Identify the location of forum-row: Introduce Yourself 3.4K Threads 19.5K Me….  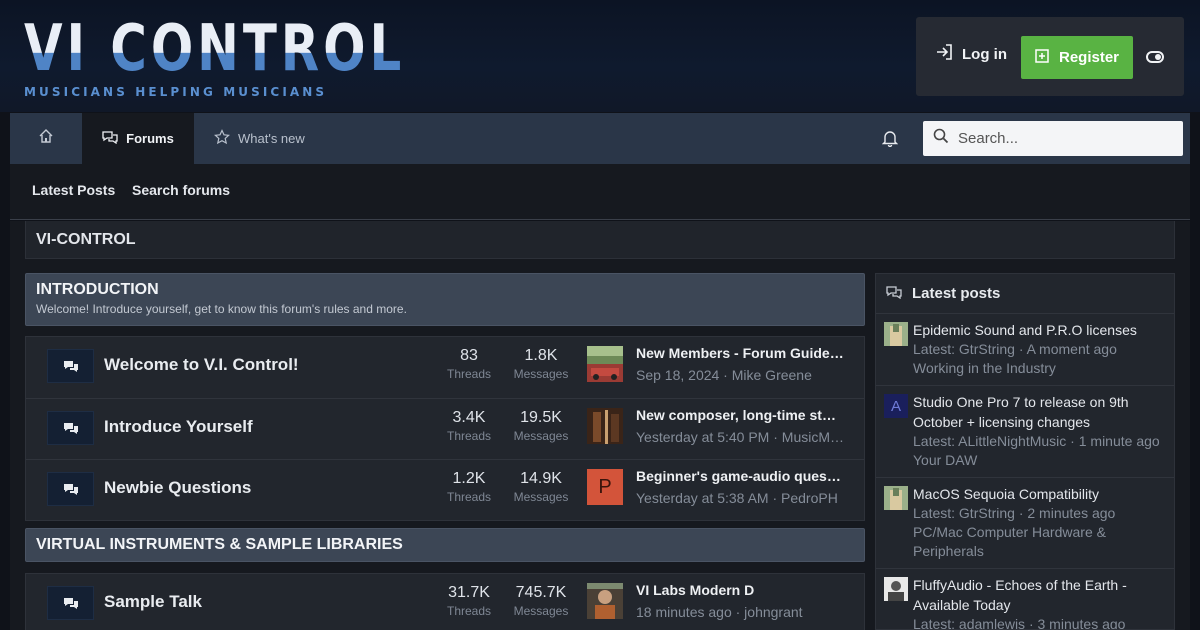
(445, 428).